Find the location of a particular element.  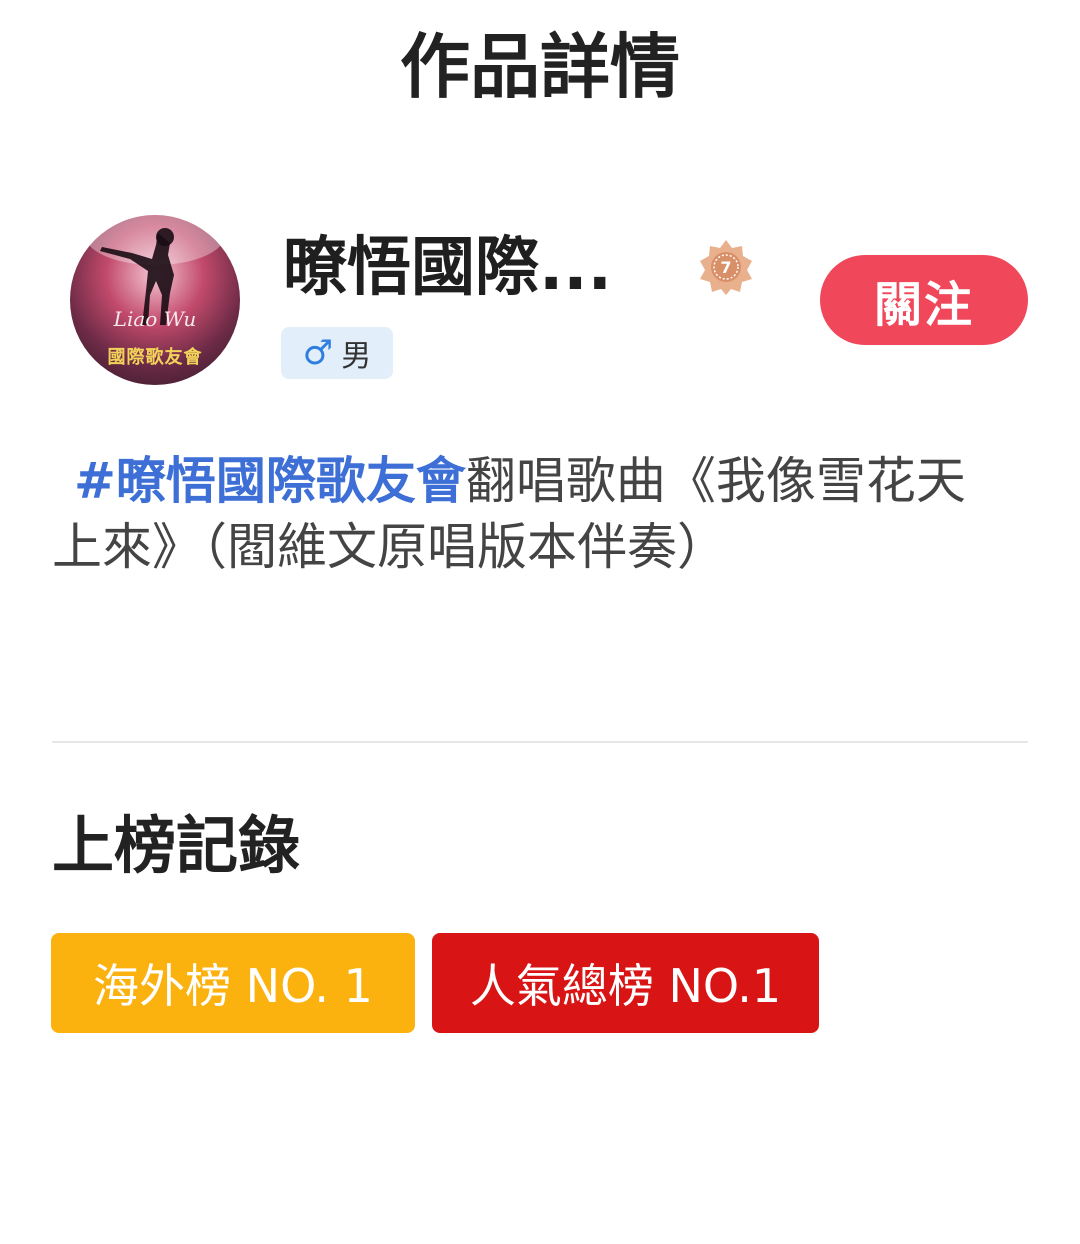

avatar-signature: Liao Wu is located at coordinates (155, 319).